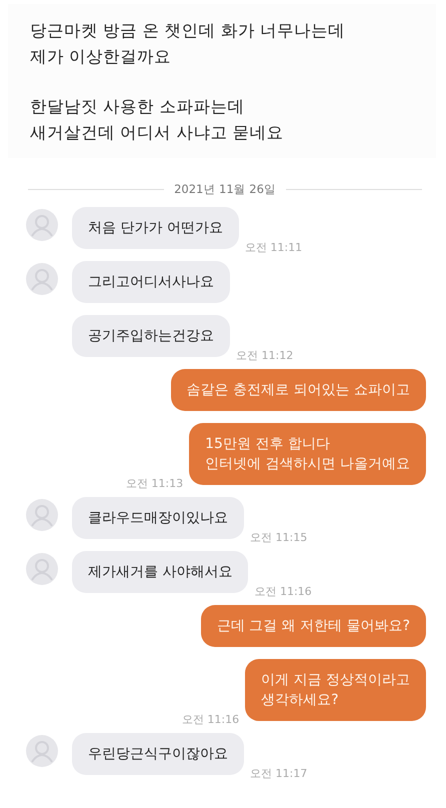  Describe the element at coordinates (157, 120) in the screenshot. I see `post-paragraph: 한달남짓 사용한 소파파는데 새거살건데 어디서 사냐고 묻네요` at that location.